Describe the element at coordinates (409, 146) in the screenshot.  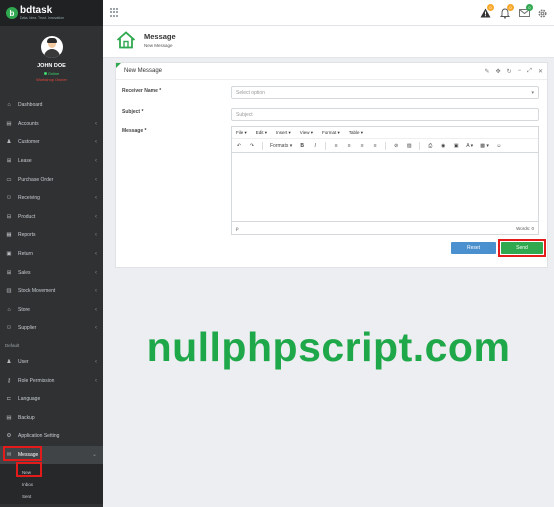
I see `image-icon: ▨` at that location.